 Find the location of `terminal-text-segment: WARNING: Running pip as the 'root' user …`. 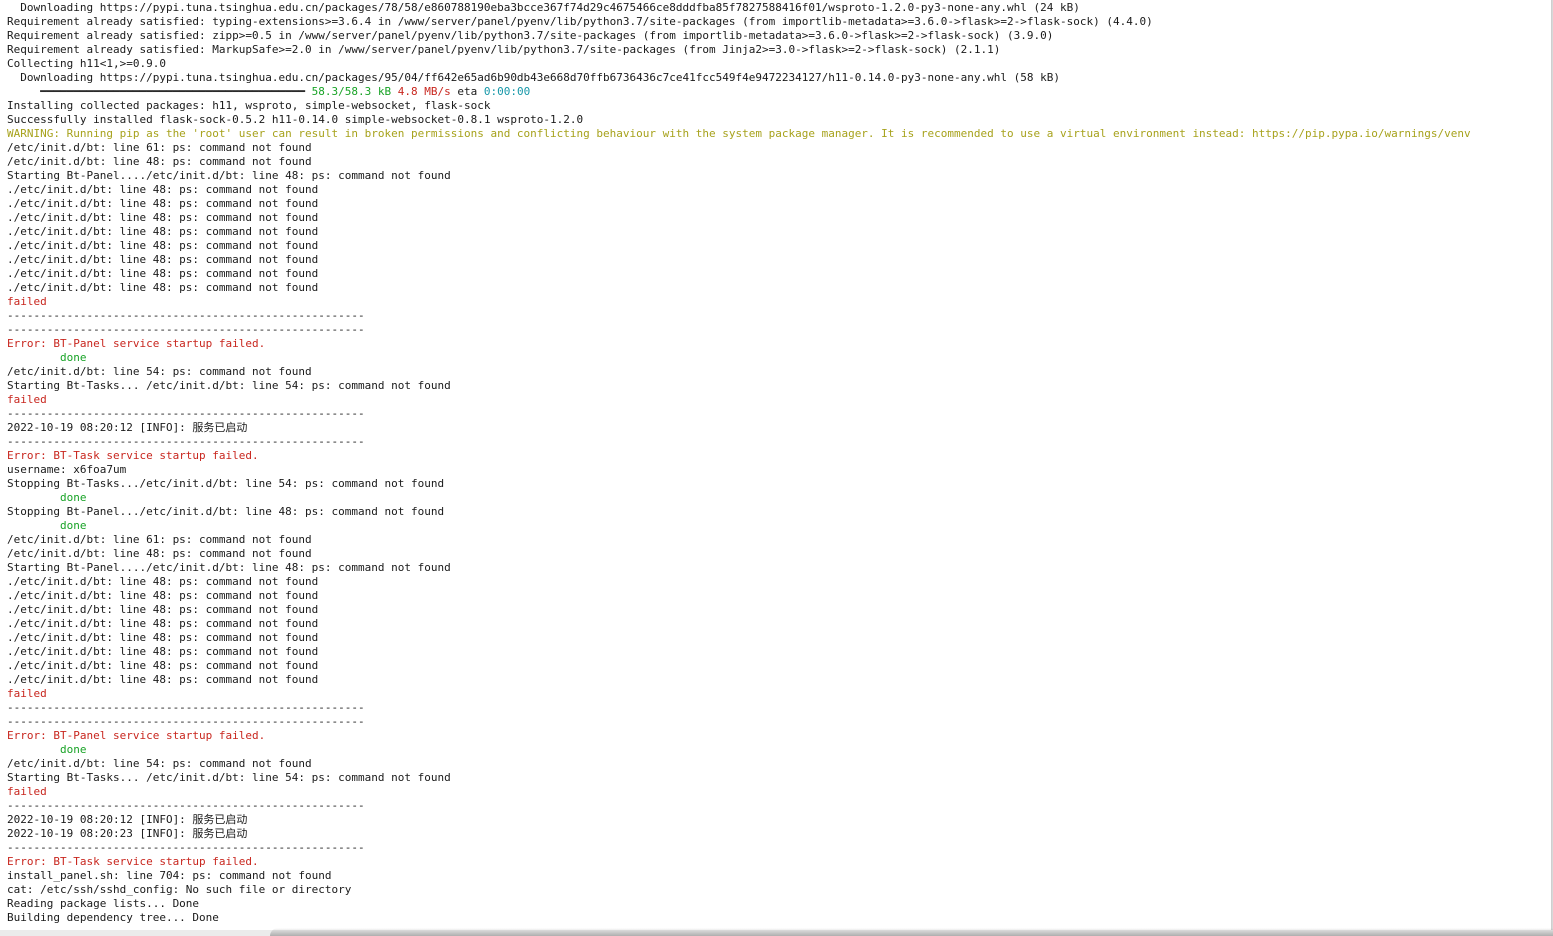

terminal-text-segment: WARNING: Running pip as the 'root' user … is located at coordinates (739, 133).